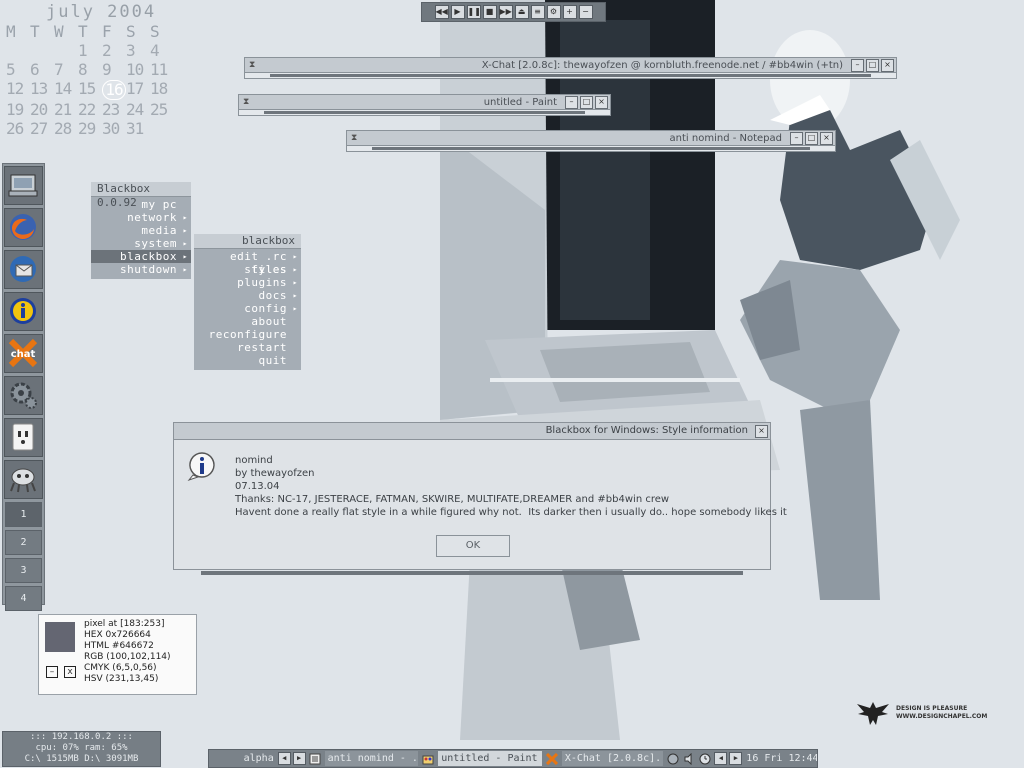 This screenshot has width=1024, height=768. I want to click on menu-item: docs ▸, so click(247, 295).